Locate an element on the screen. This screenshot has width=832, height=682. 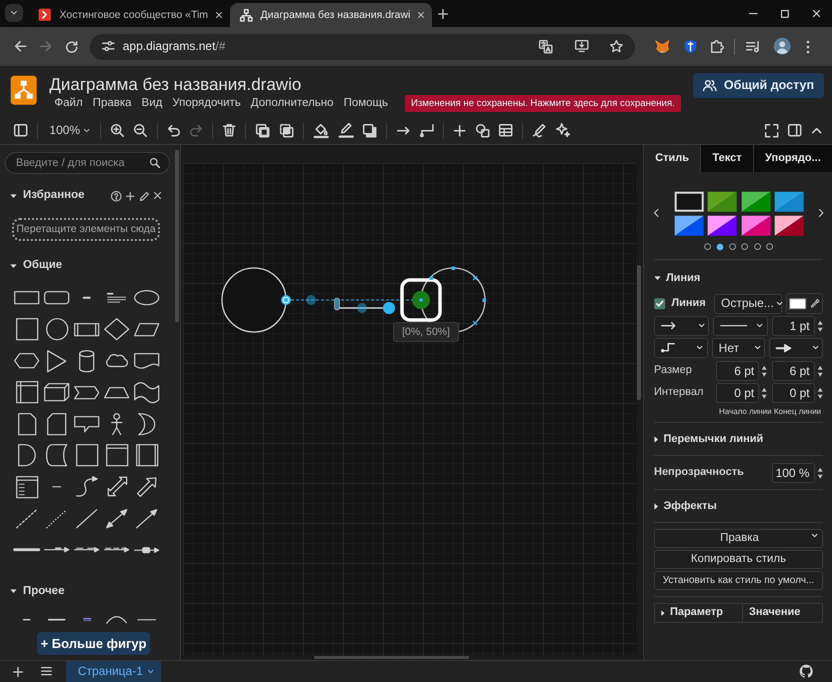
zoom-in-icon is located at coordinates (117, 130).